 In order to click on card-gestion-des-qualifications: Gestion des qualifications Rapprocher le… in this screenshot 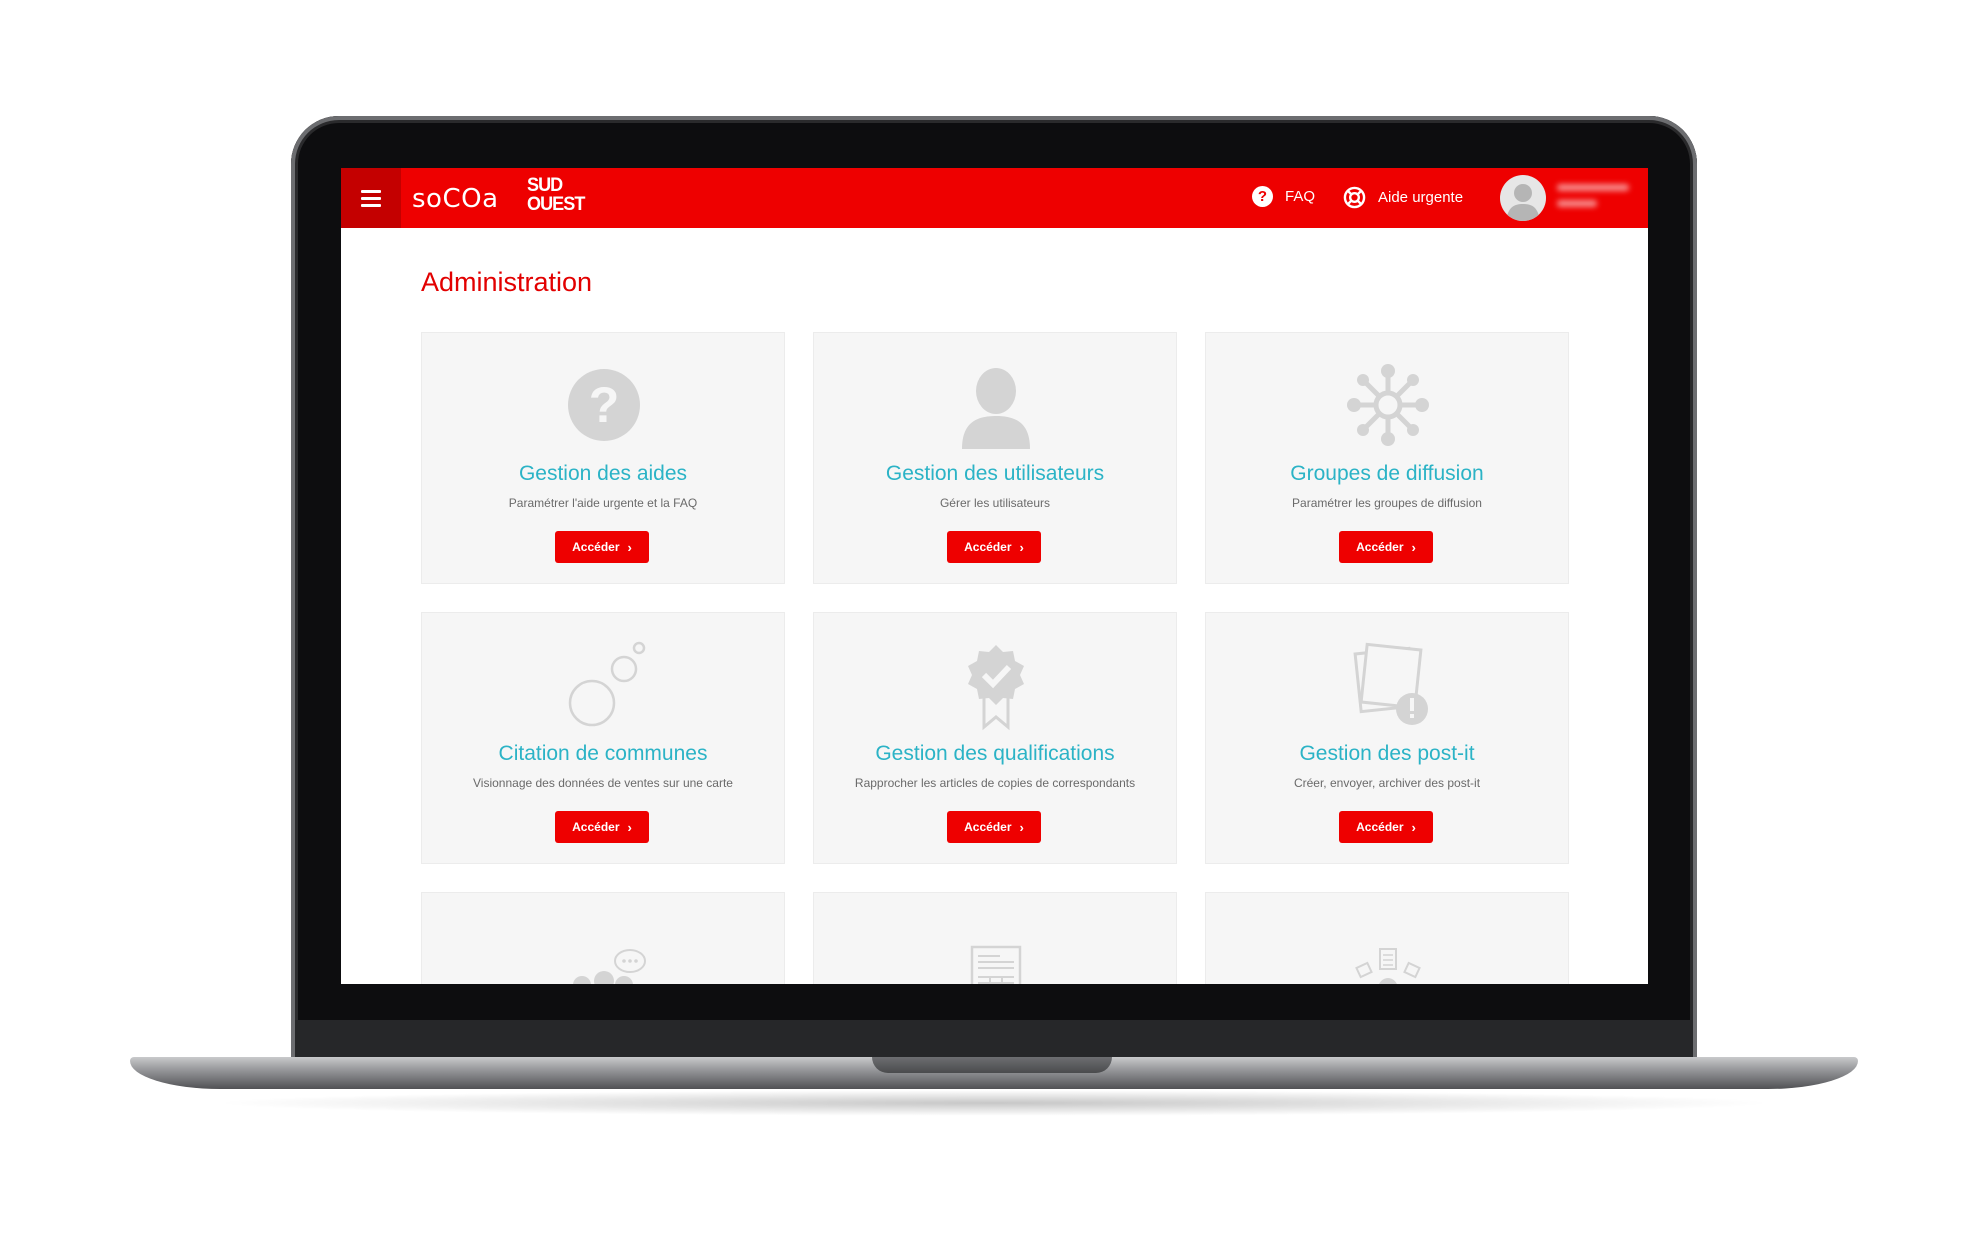, I will do `click(995, 738)`.